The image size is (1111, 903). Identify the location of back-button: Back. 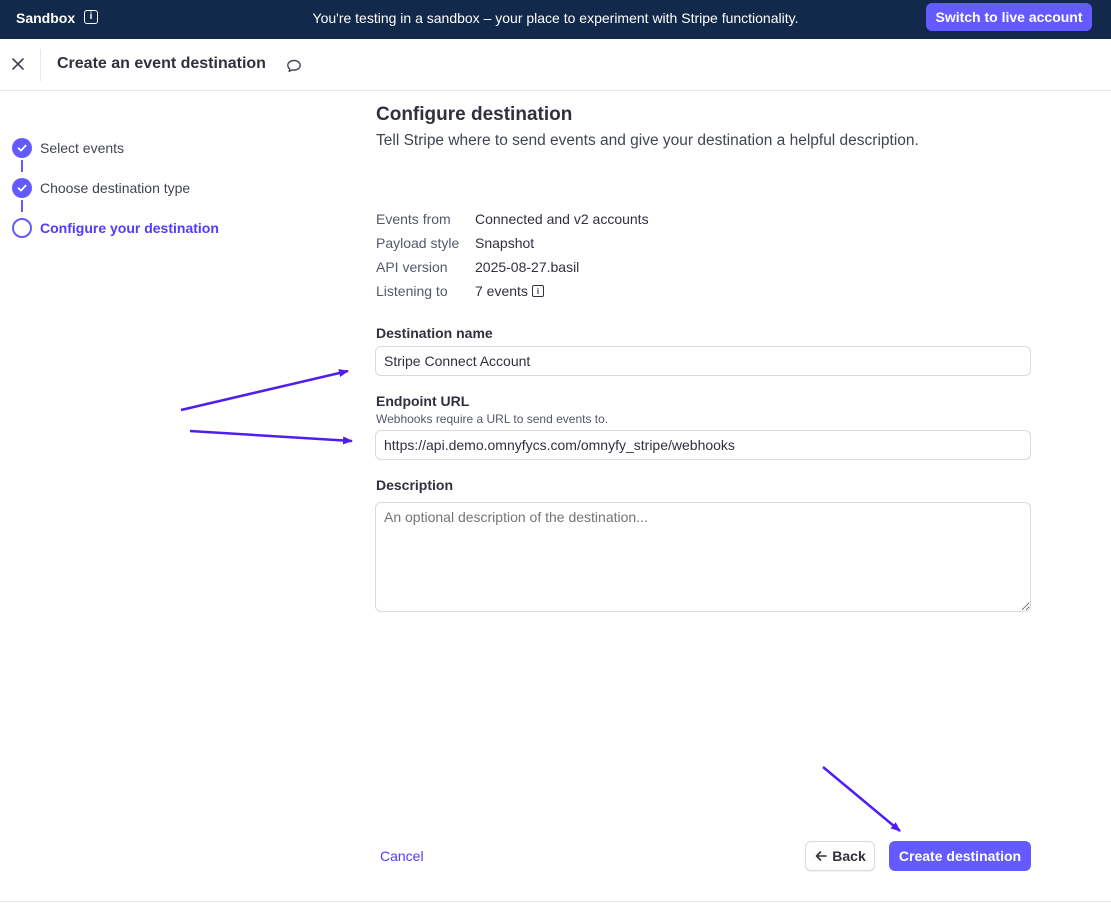
(840, 856).